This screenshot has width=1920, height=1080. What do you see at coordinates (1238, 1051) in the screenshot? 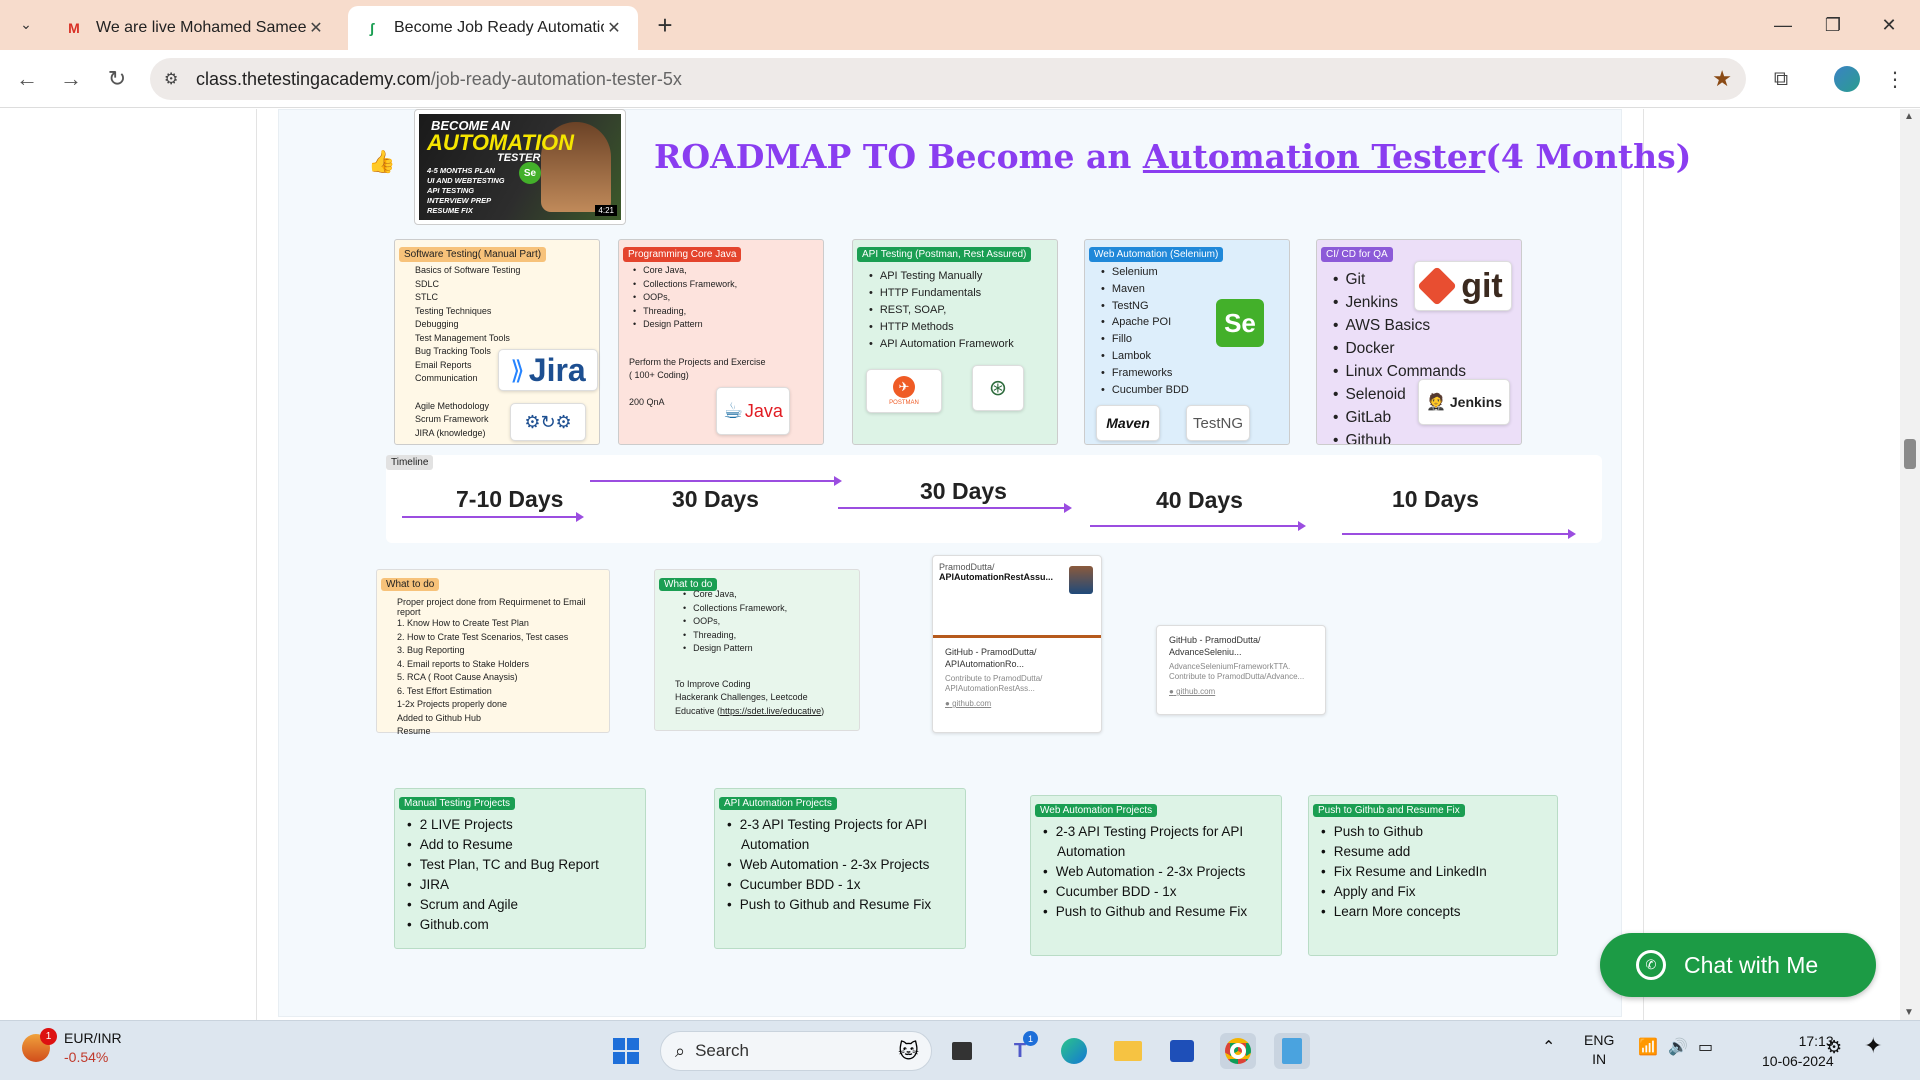
I see `chrome-icon` at bounding box center [1238, 1051].